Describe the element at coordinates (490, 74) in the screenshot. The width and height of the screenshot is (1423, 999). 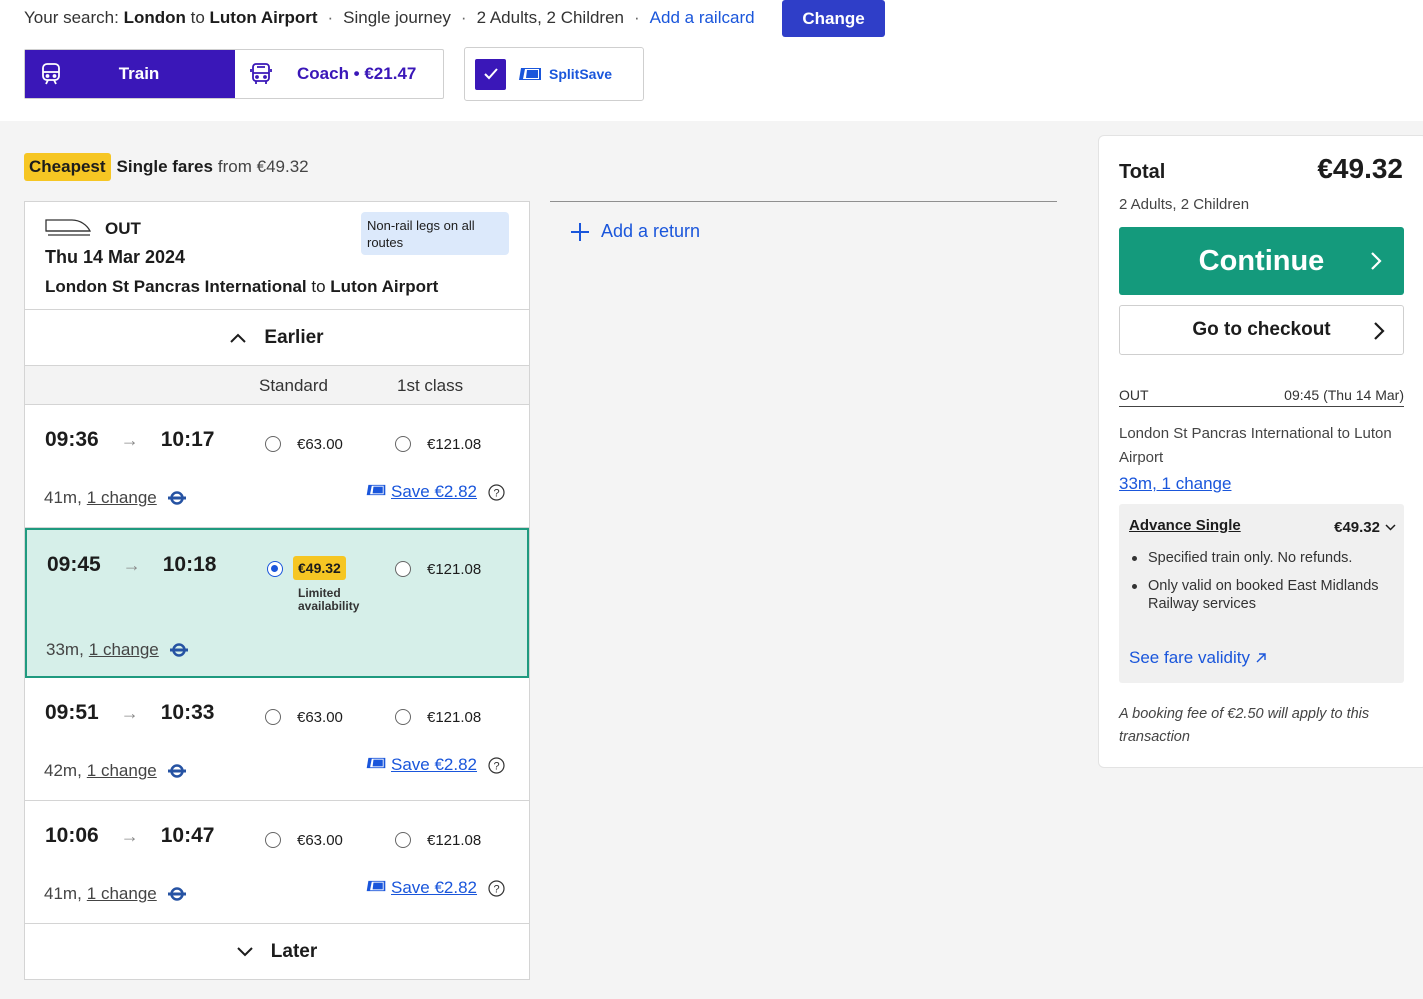
I see `checkbox-checked-icon` at that location.